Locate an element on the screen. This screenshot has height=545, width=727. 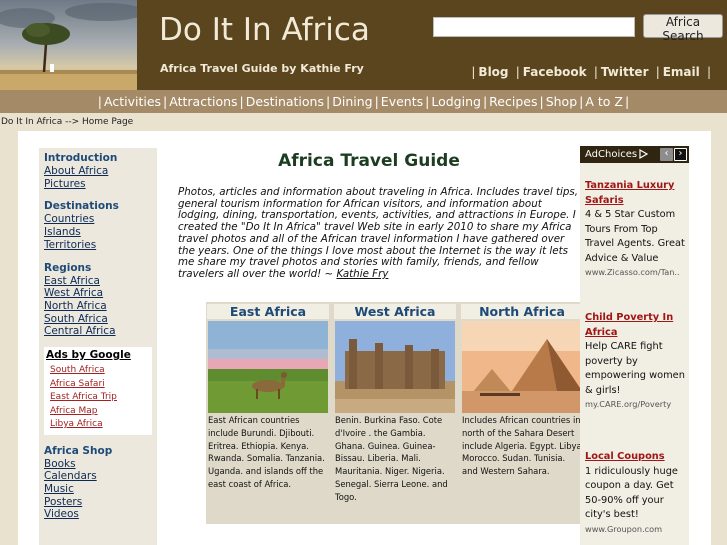
email-link: Email is located at coordinates (681, 72).